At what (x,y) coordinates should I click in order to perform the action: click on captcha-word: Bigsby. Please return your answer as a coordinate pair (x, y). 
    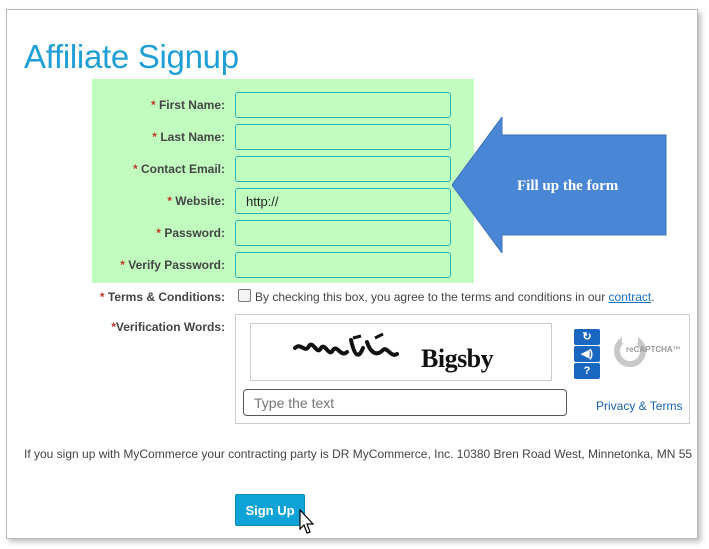
    Looking at the image, I should click on (457, 358).